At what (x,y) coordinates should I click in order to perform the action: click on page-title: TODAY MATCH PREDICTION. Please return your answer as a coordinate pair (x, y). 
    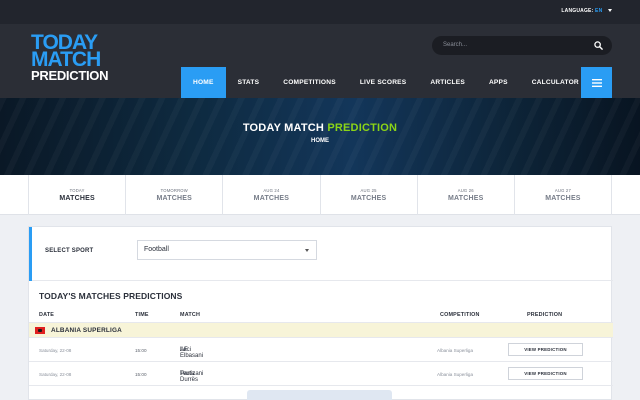
    Looking at the image, I should click on (320, 128).